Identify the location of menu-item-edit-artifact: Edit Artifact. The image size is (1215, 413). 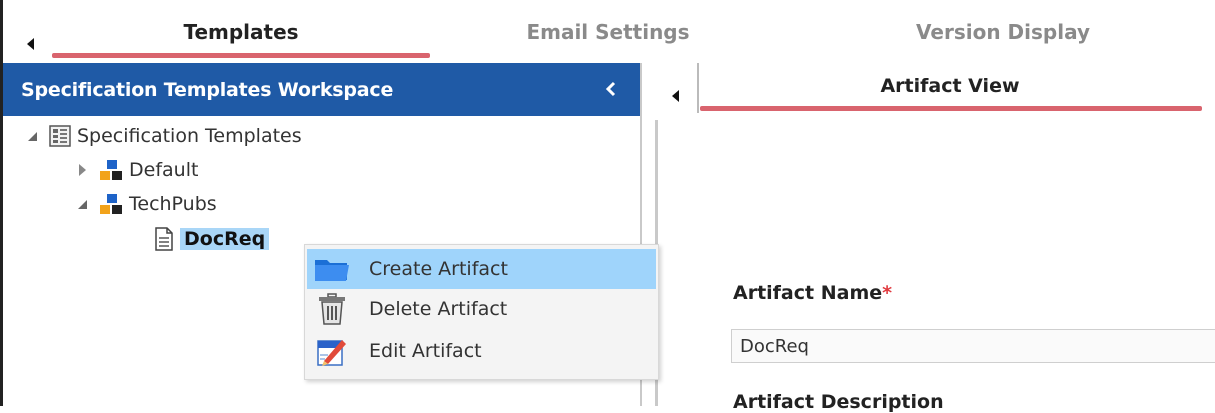
(481, 351).